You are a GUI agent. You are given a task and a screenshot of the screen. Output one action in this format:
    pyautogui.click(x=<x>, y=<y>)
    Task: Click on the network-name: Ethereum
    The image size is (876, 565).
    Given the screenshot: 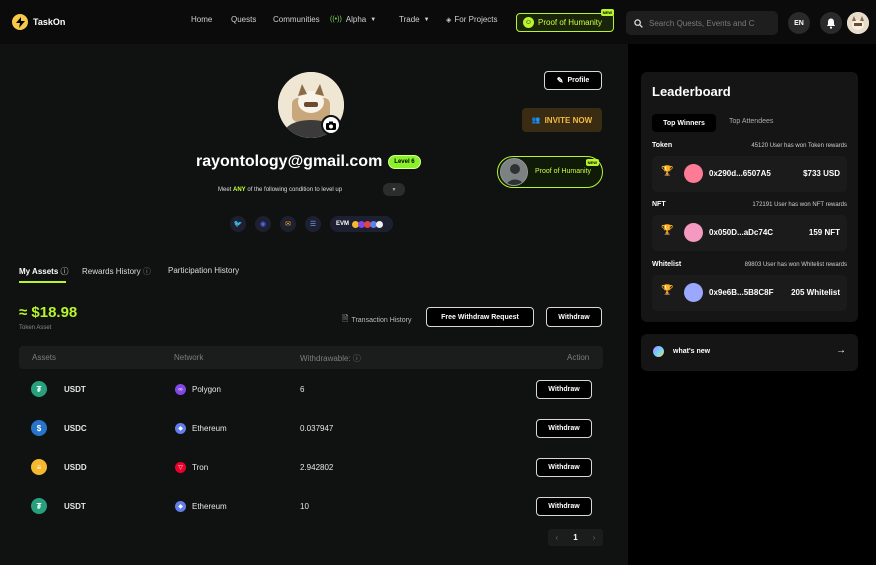 What is the action you would take?
    pyautogui.click(x=209, y=506)
    